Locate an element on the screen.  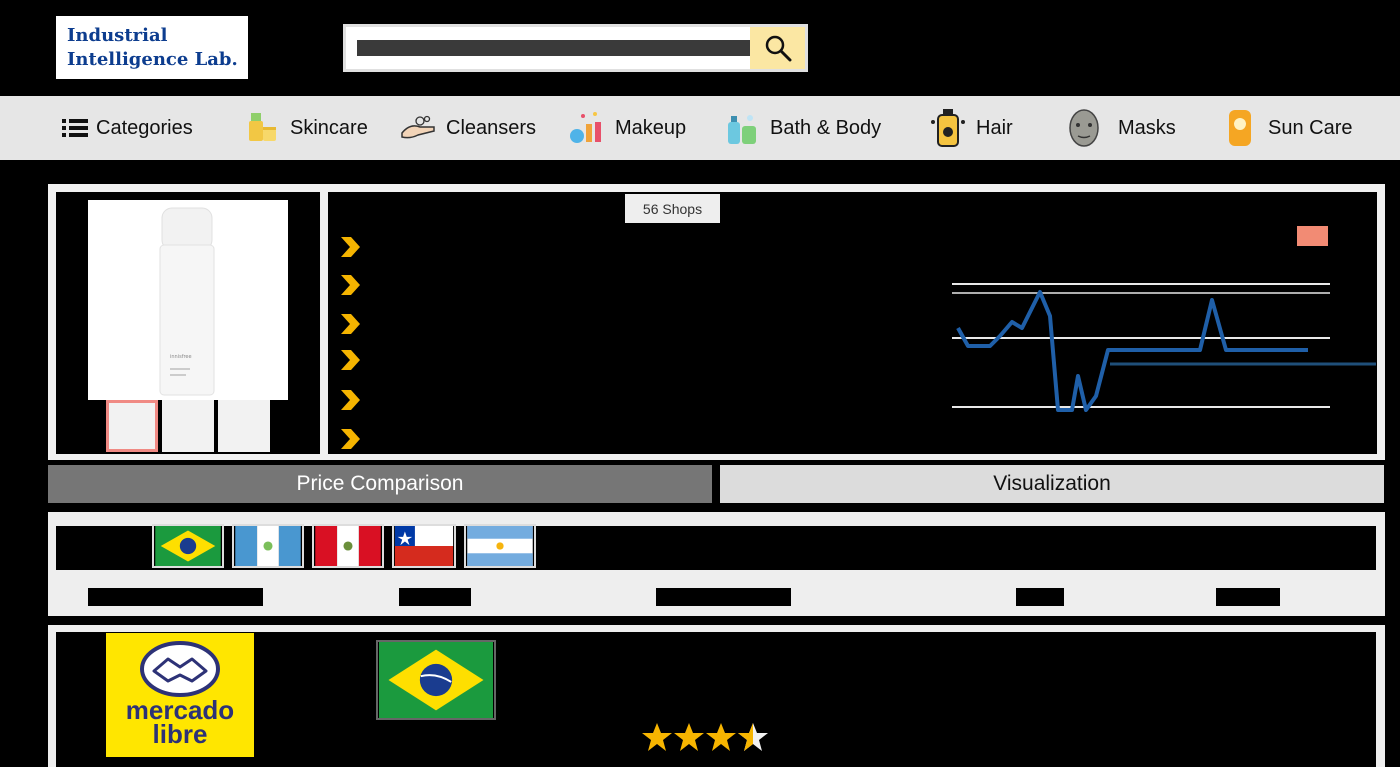
svg-text: innisfree is located at coordinates (181, 357).